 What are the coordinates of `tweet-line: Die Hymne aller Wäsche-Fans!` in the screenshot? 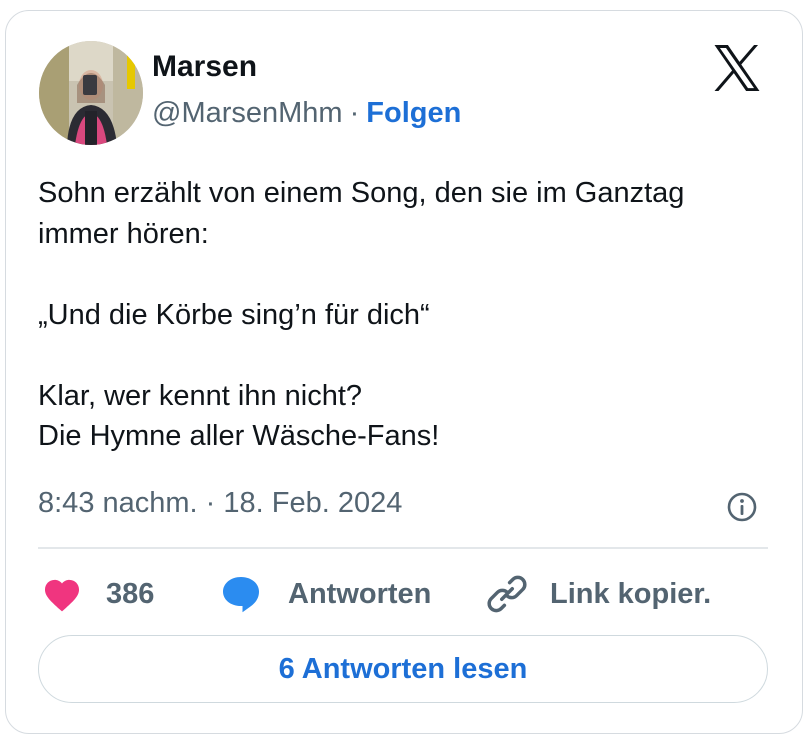 It's located at (239, 436).